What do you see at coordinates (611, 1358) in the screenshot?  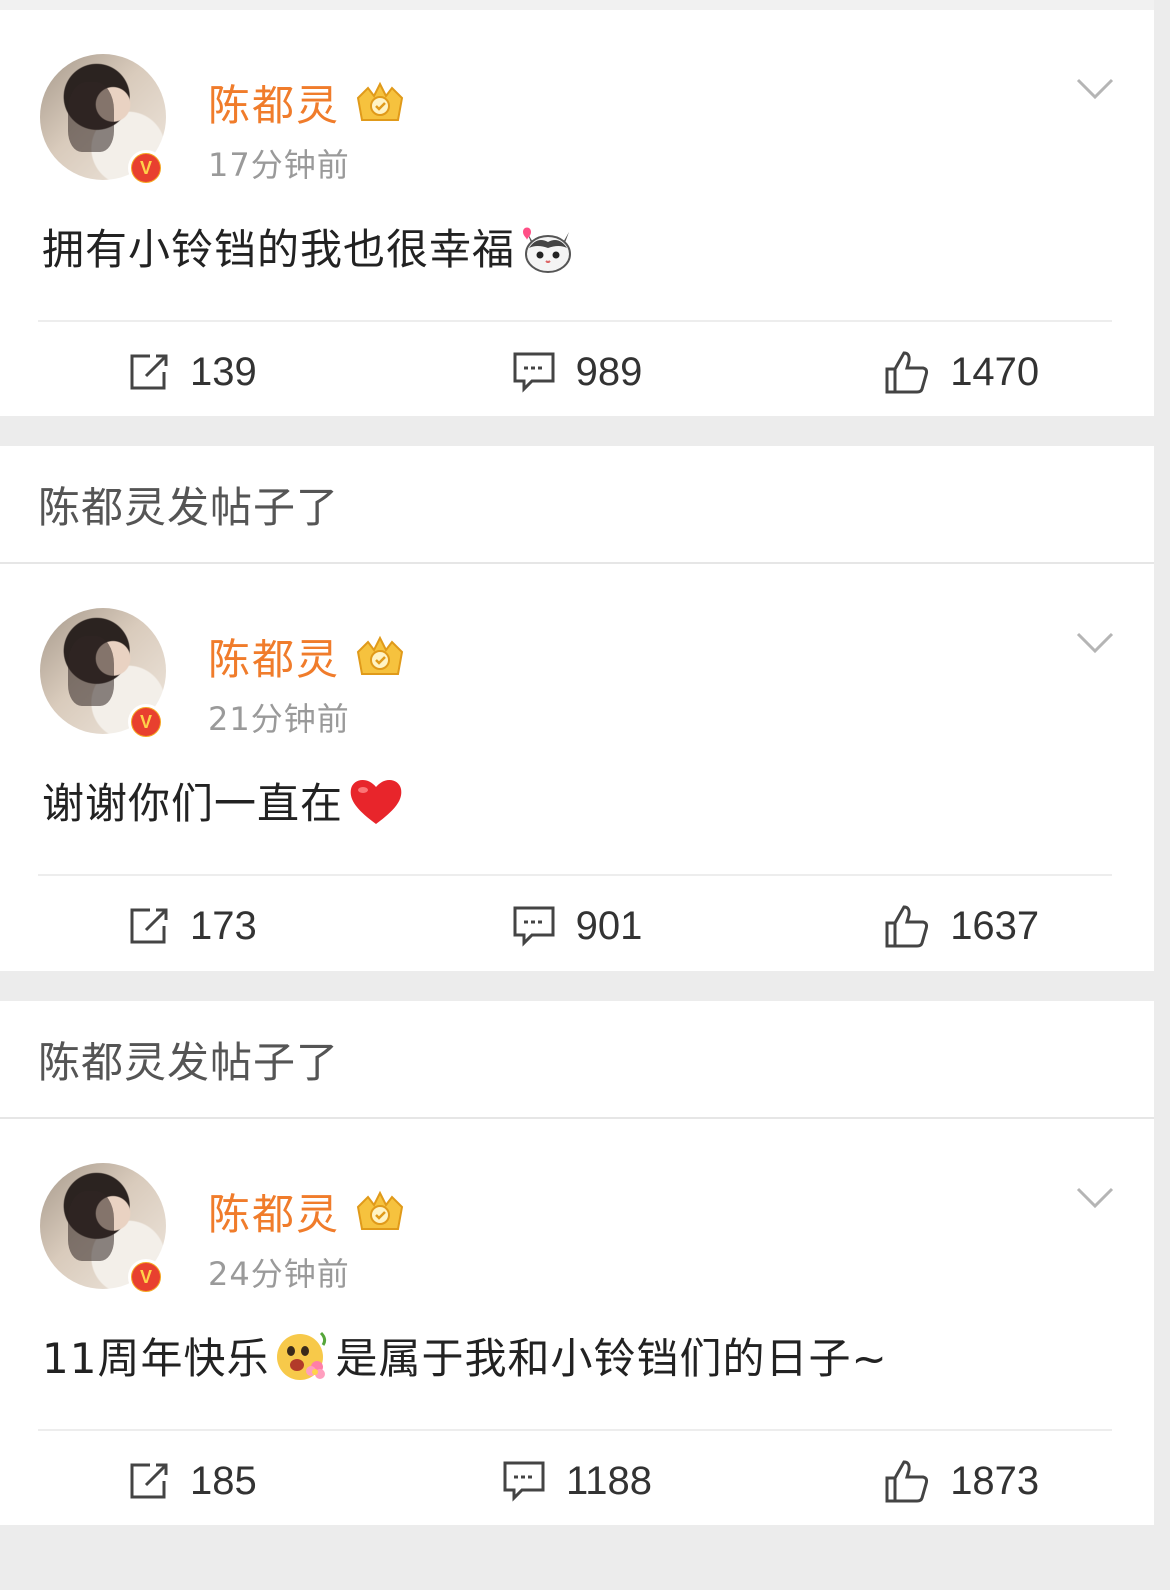 I see `post-text-end: 是属于我和小铃铛们的日子~` at bounding box center [611, 1358].